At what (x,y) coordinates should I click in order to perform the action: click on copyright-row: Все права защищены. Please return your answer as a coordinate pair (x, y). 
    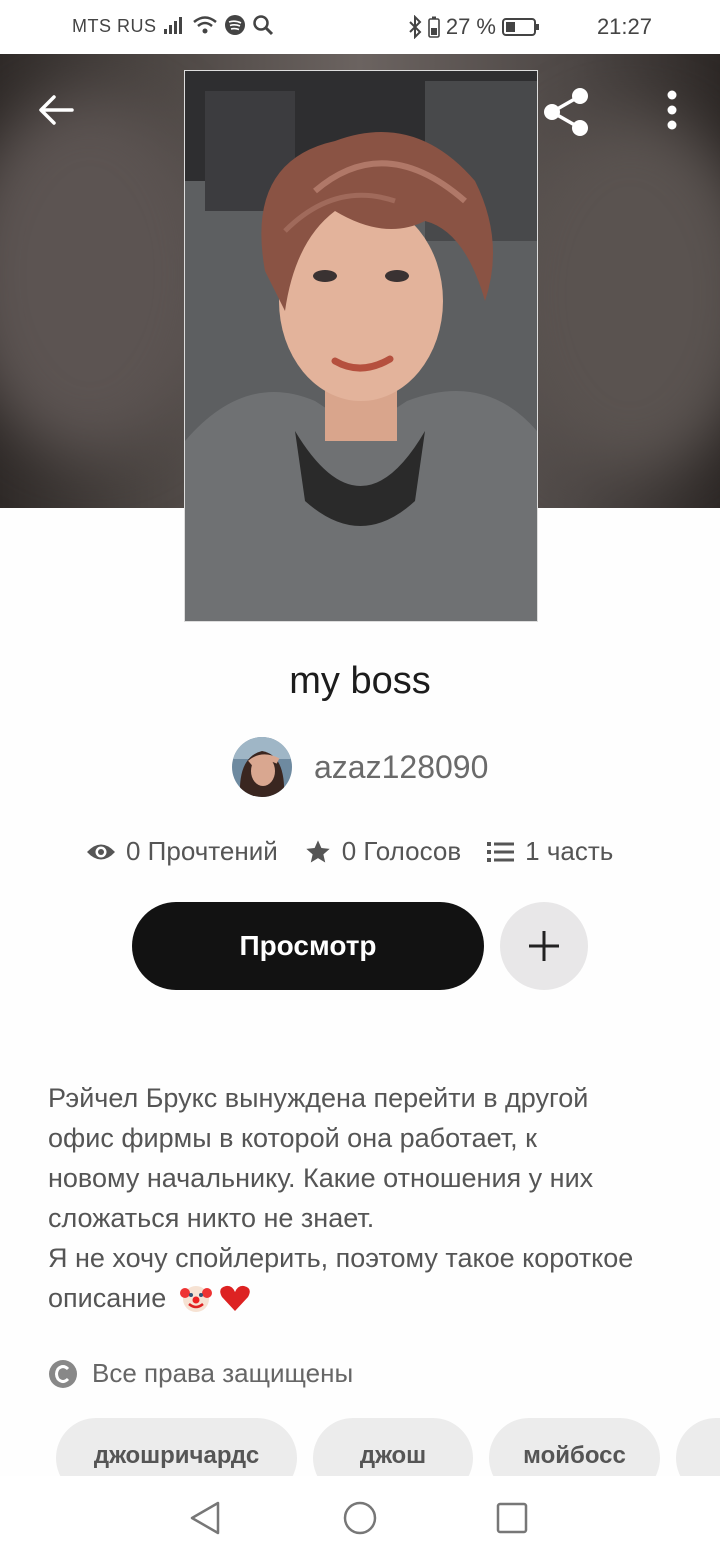
    Looking at the image, I should click on (200, 1373).